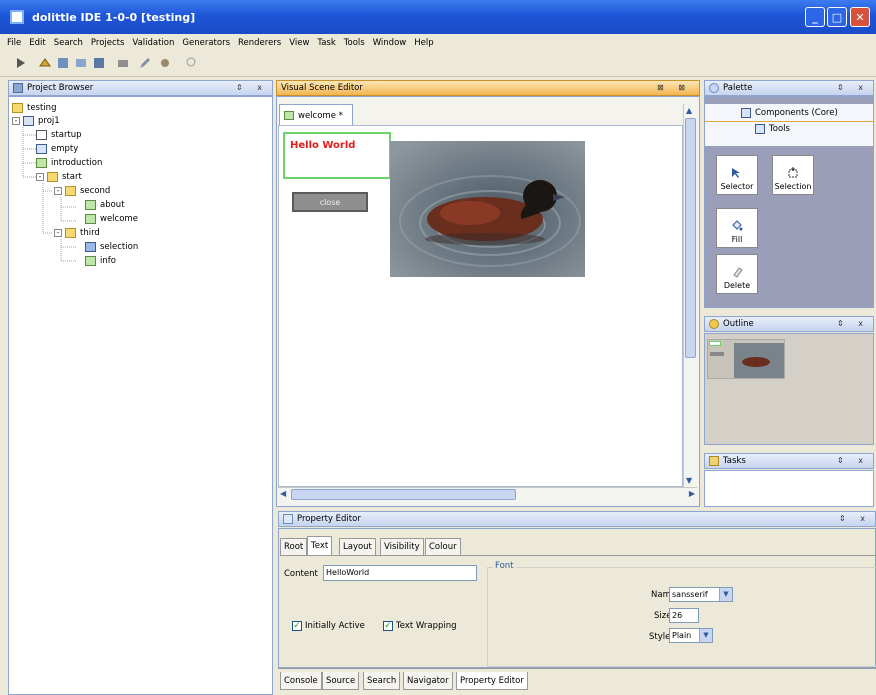 The image size is (876, 695). Describe the element at coordinates (36, 121) in the screenshot. I see `tree-item-proj1: - proj1` at that location.